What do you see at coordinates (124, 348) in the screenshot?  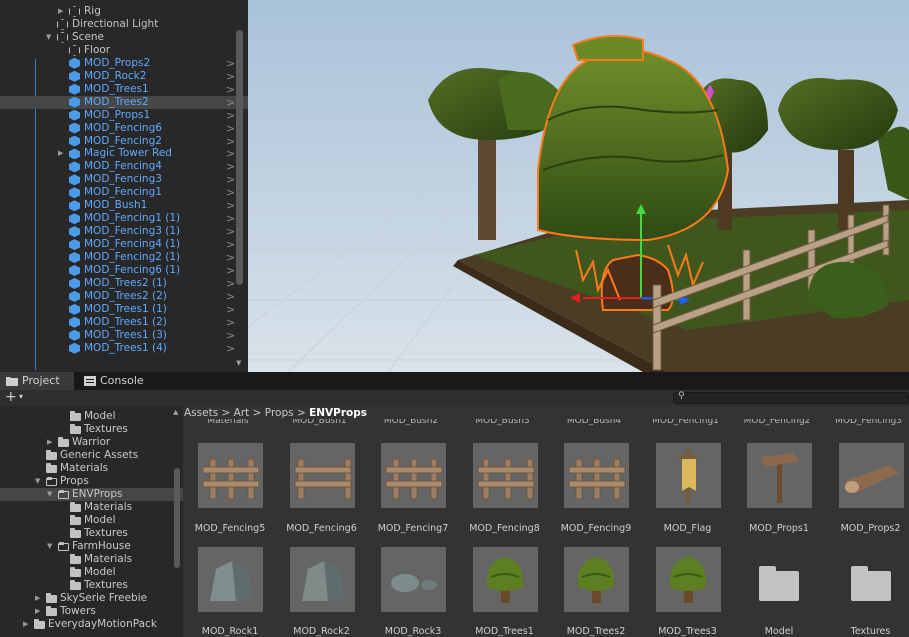 I see `hierarchy-item: MOD_Trees1 (4) >` at bounding box center [124, 348].